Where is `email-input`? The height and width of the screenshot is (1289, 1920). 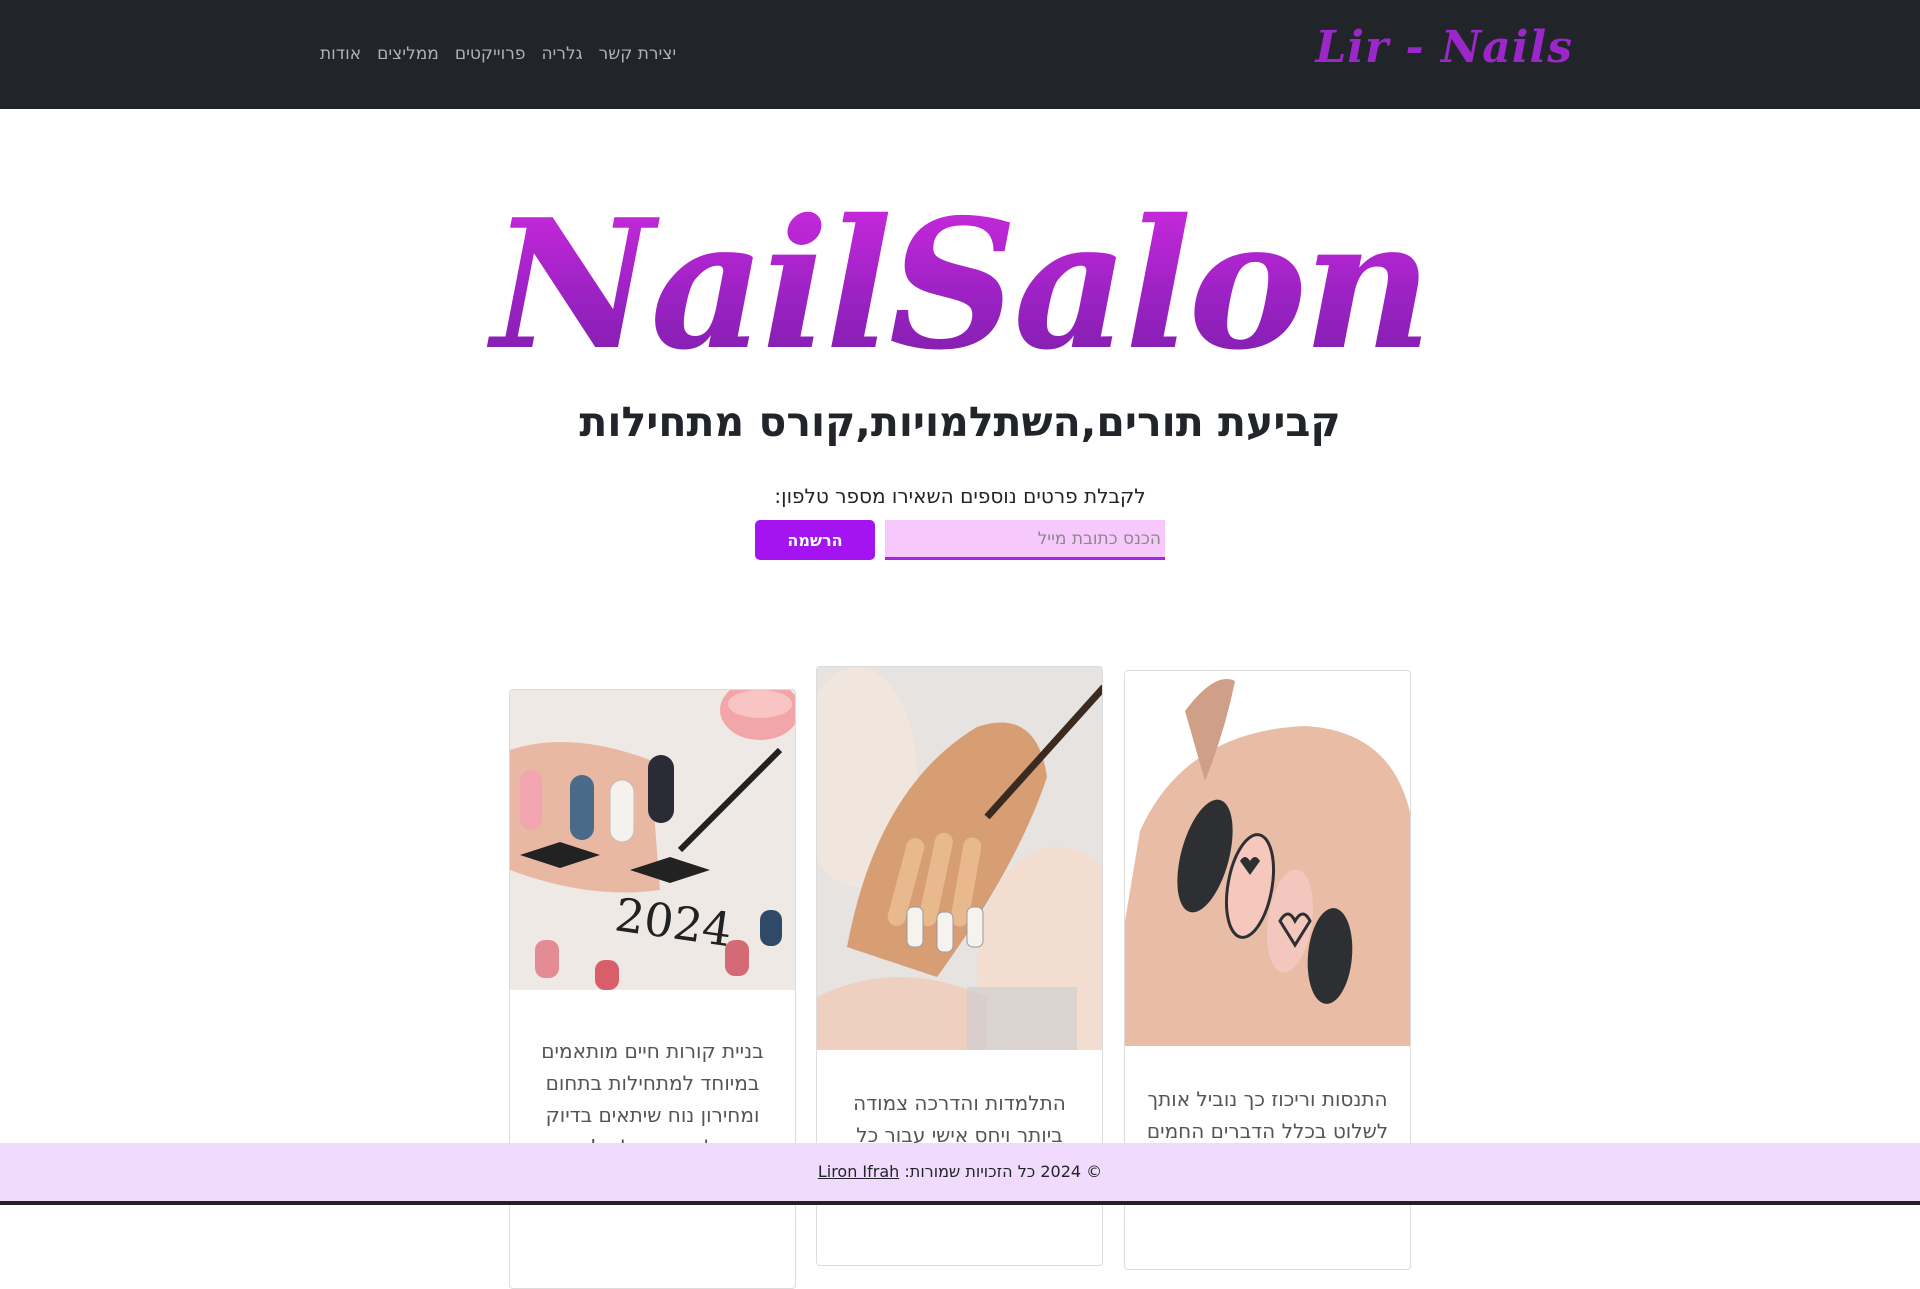 email-input is located at coordinates (1025, 540).